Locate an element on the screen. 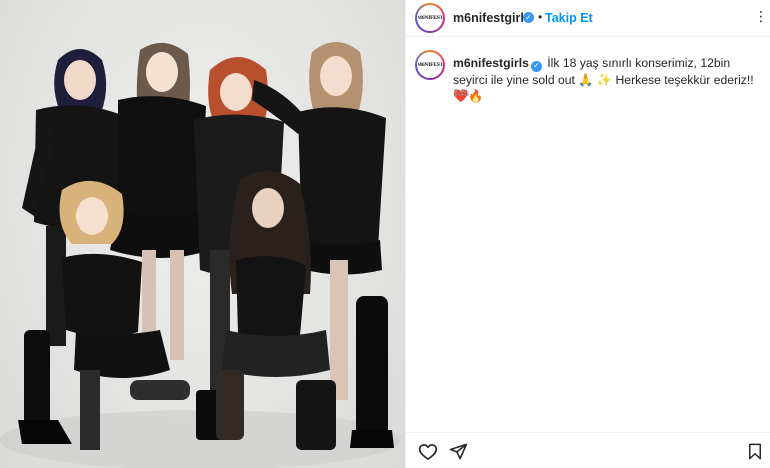  profile-avatar: M6NIFEST is located at coordinates (430, 18).